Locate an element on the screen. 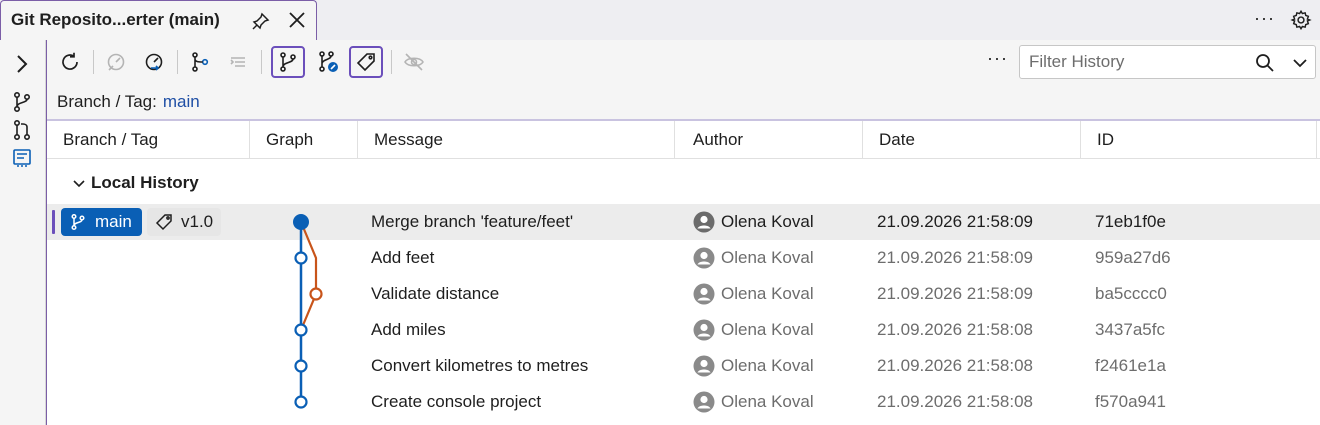  more-options-icon: ··· is located at coordinates (1264, 18).